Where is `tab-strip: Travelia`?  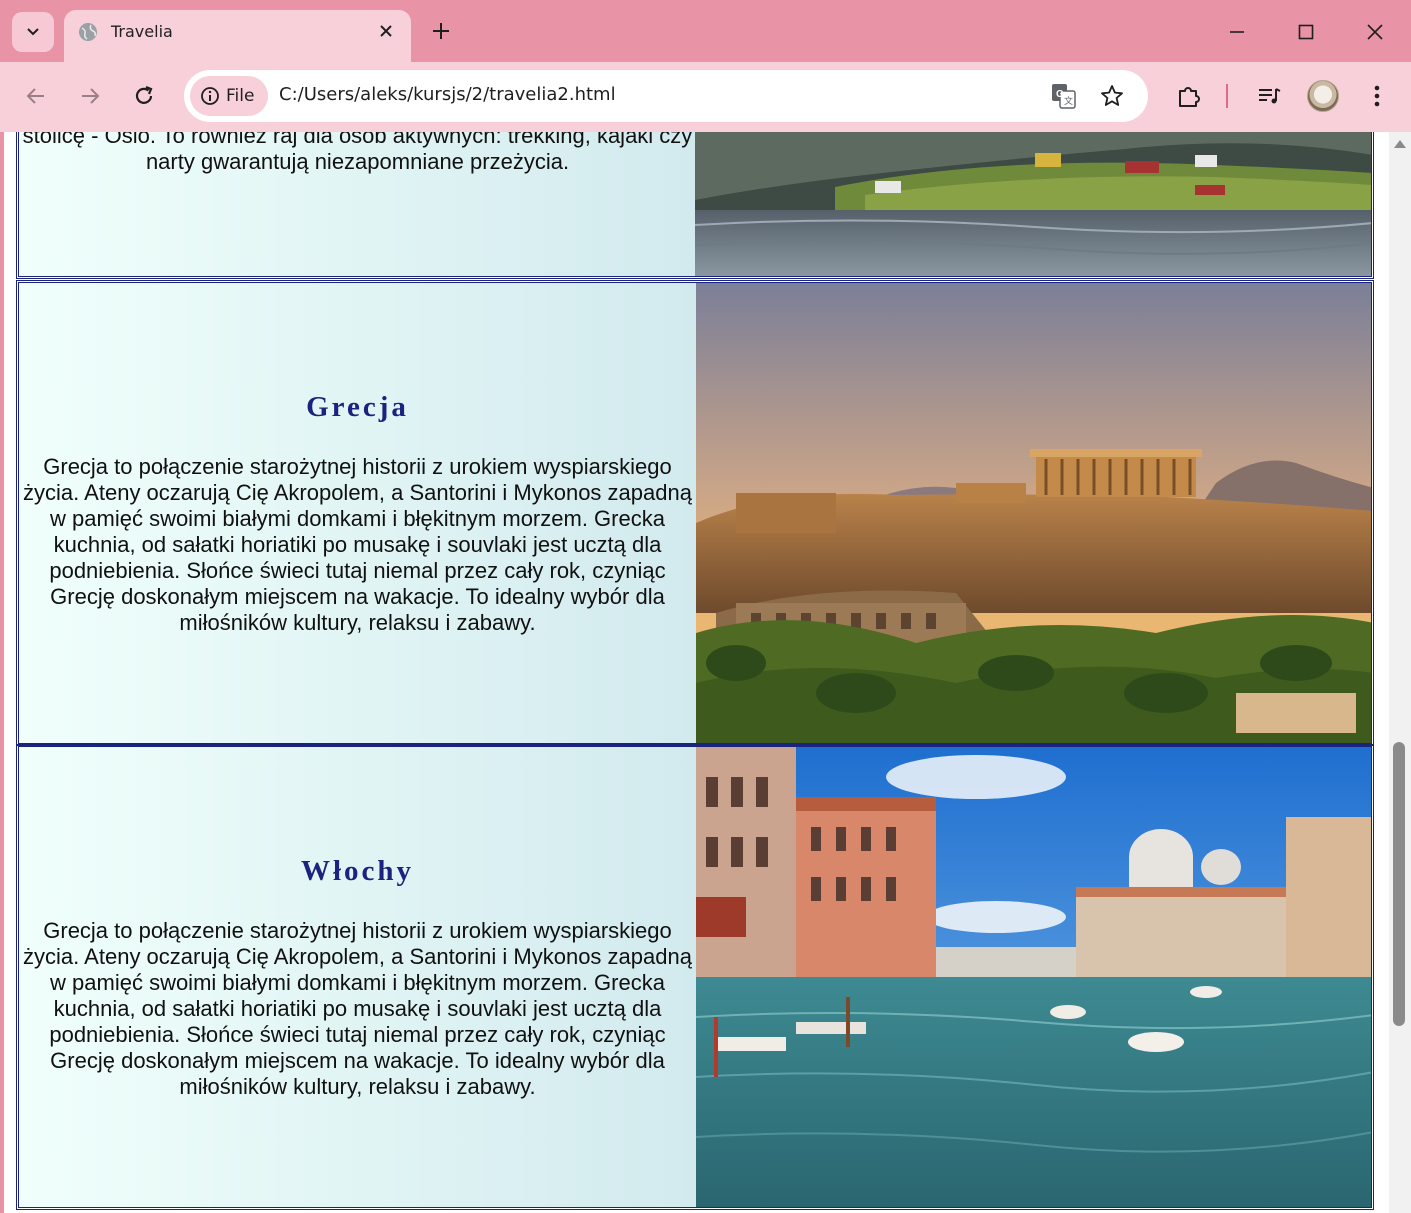
tab-strip: Travelia is located at coordinates (705, 31).